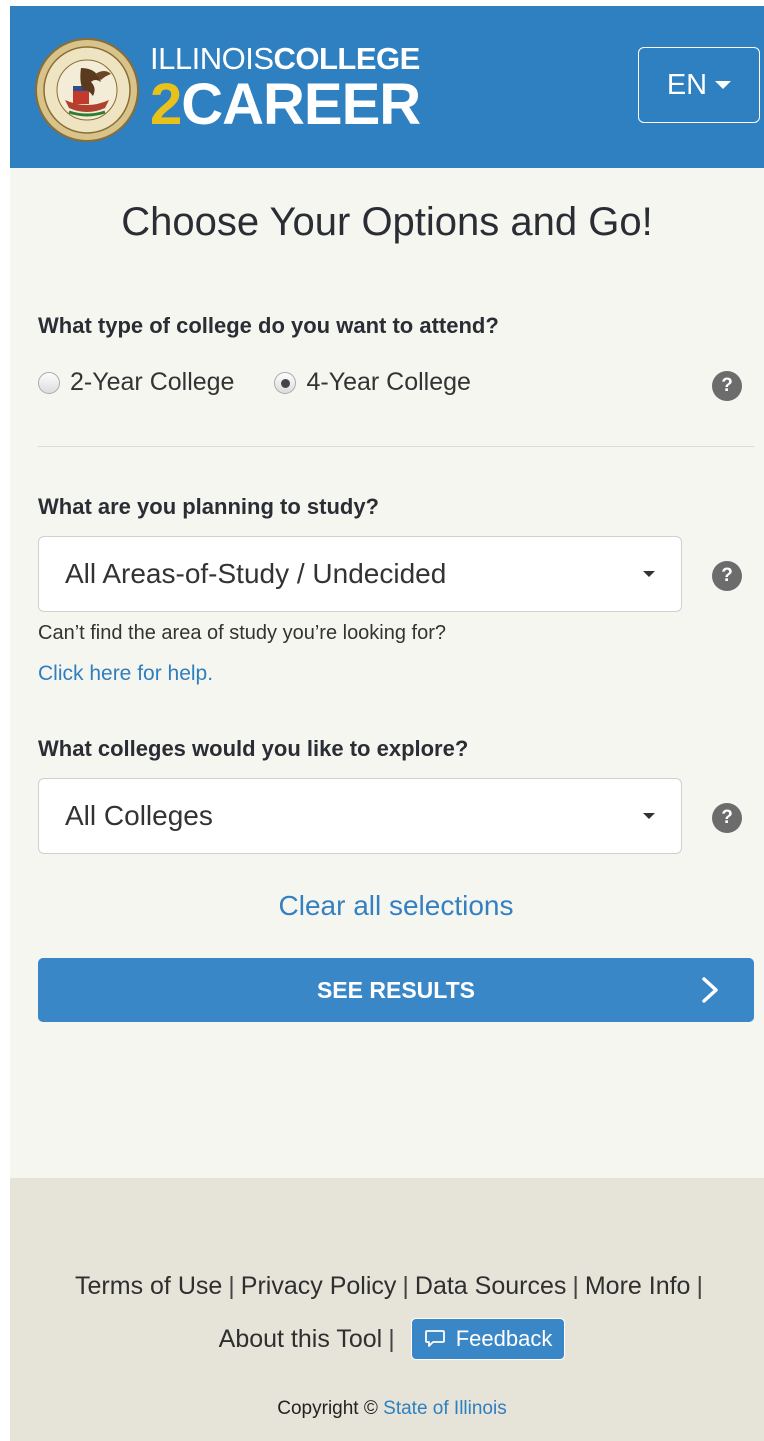 The image size is (764, 1441). What do you see at coordinates (166, 104) in the screenshot?
I see `logo-text-2: 2` at bounding box center [166, 104].